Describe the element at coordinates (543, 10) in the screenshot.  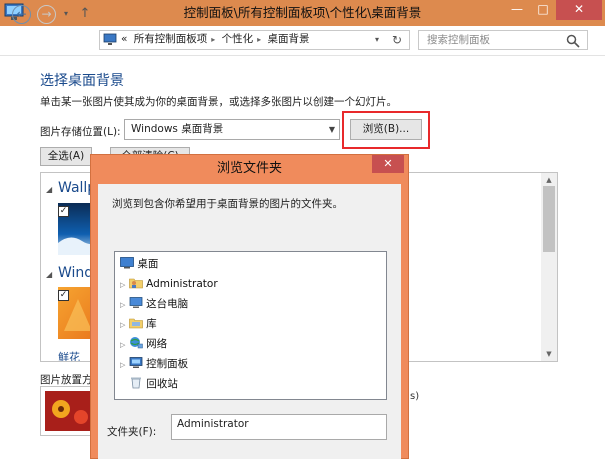
I see `maximize-button: □` at that location.